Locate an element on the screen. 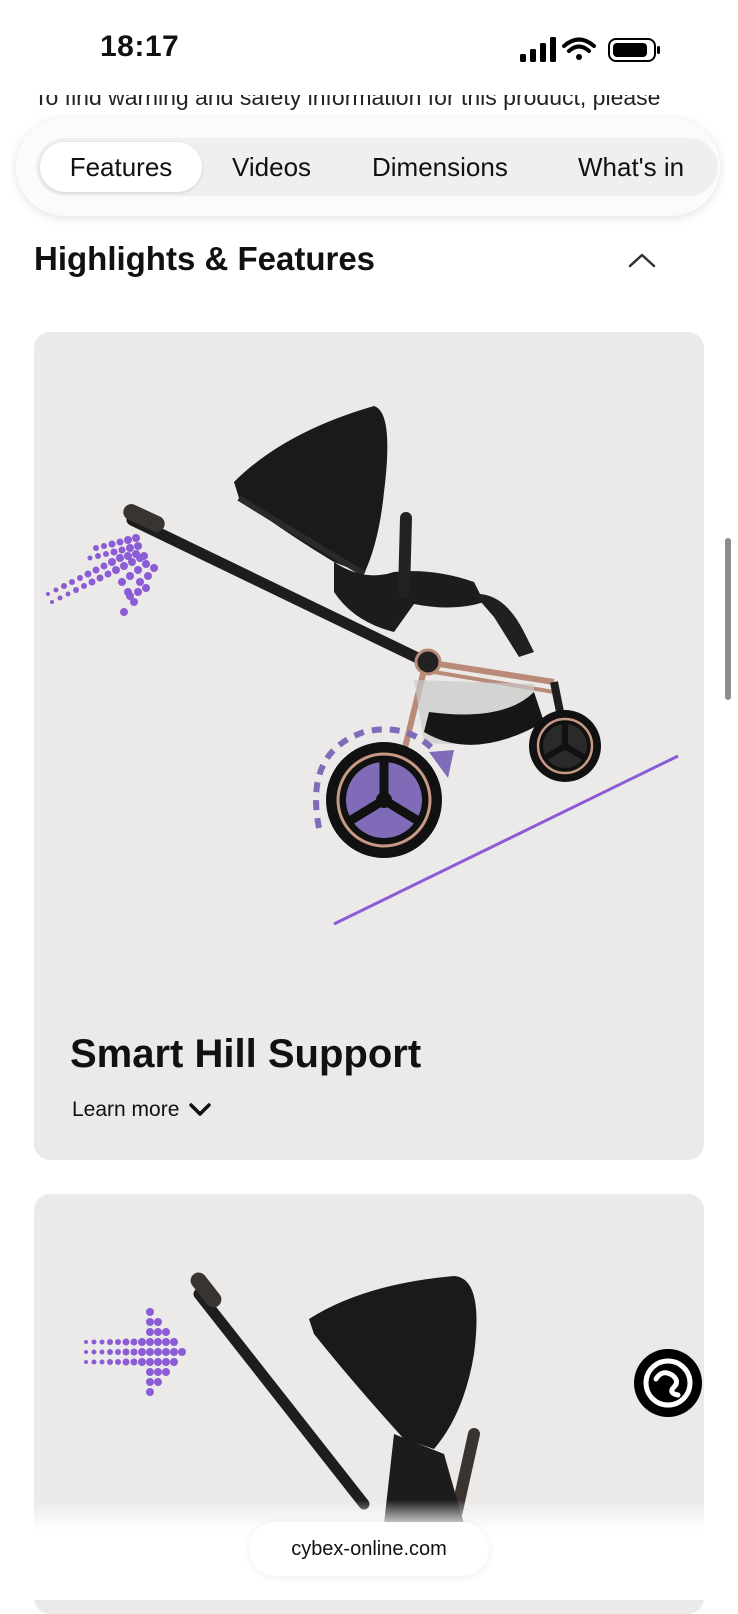 Image resolution: width=738 pixels, height=1614 pixels. chat-button is located at coordinates (668, 1383).